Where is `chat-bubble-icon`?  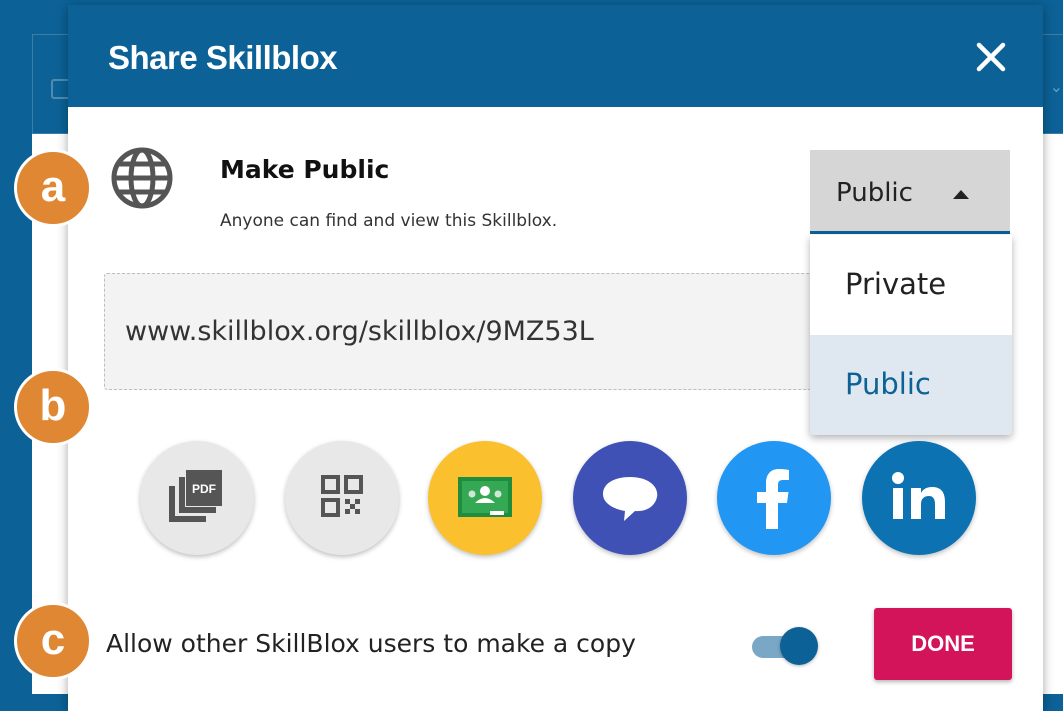 chat-bubble-icon is located at coordinates (630, 499).